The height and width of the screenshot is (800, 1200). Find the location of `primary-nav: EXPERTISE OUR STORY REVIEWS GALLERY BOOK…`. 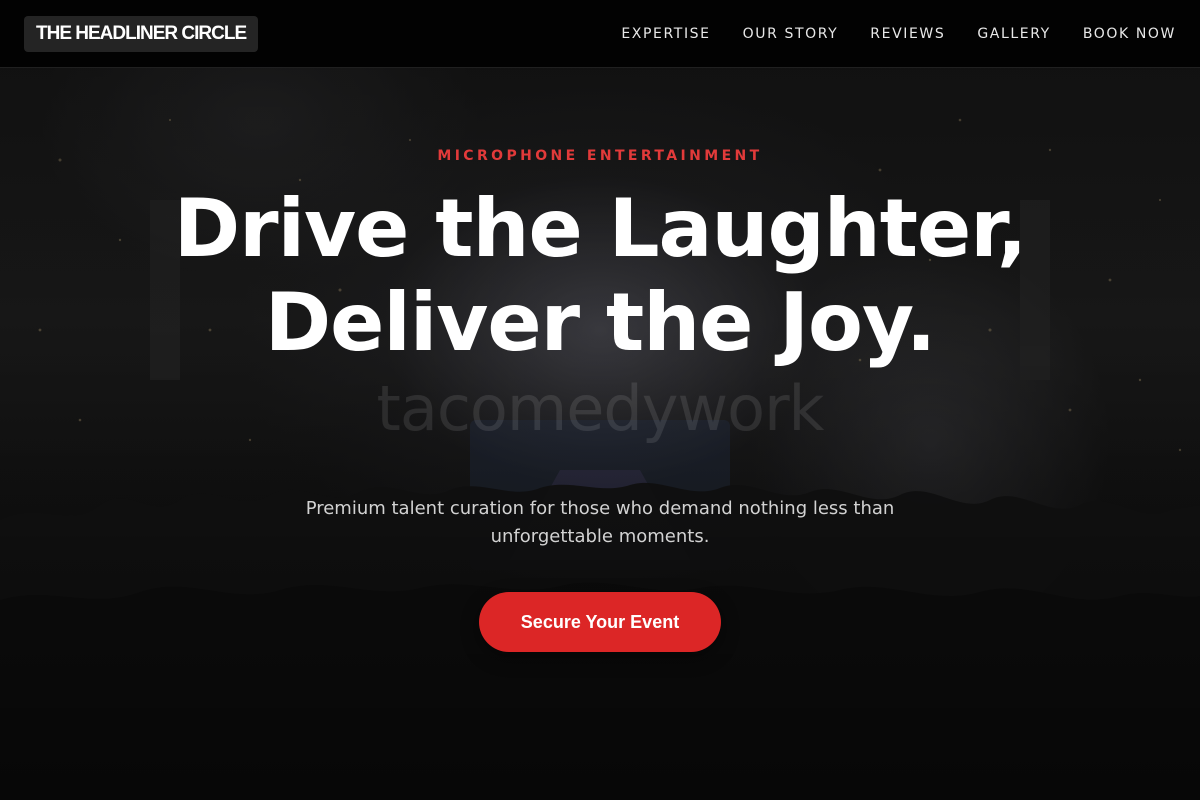

primary-nav: EXPERTISE OUR STORY REVIEWS GALLERY BOOK… is located at coordinates (898, 34).